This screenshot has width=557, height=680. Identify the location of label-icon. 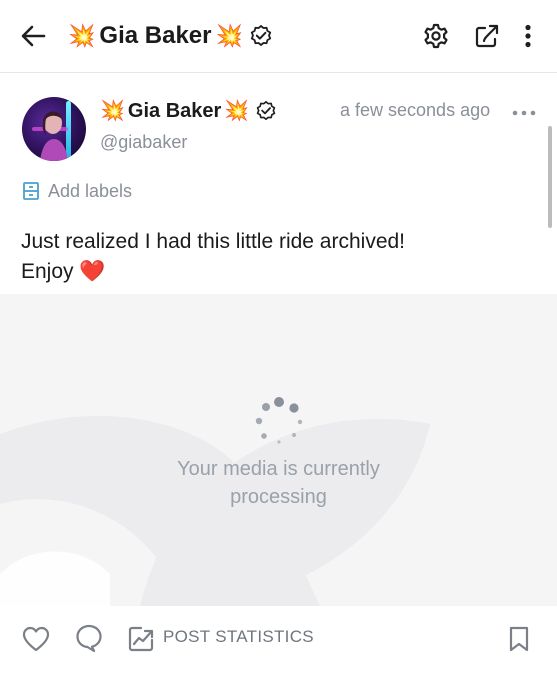
(31, 191).